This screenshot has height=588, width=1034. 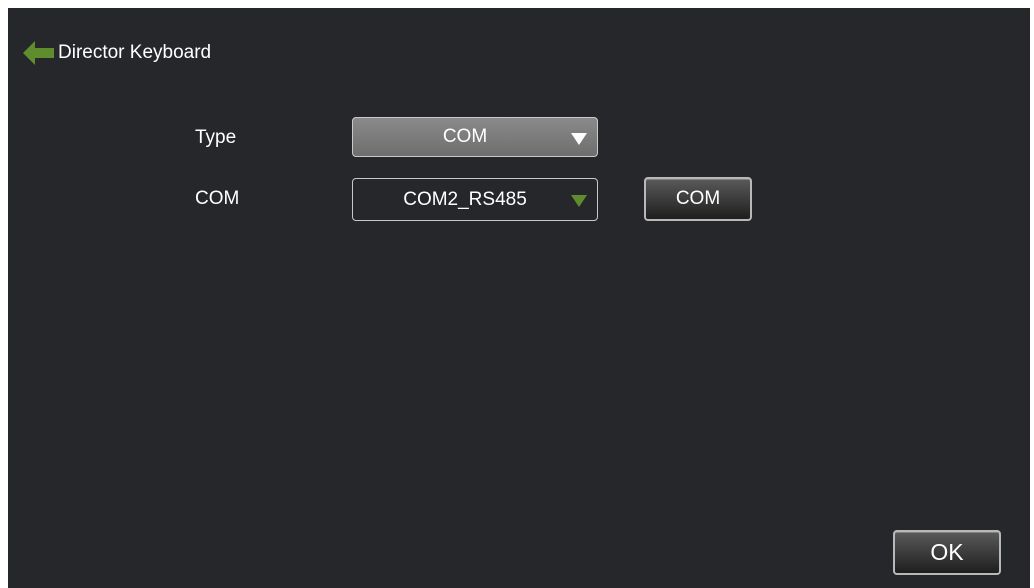 I want to click on type-select: COM, so click(x=475, y=137).